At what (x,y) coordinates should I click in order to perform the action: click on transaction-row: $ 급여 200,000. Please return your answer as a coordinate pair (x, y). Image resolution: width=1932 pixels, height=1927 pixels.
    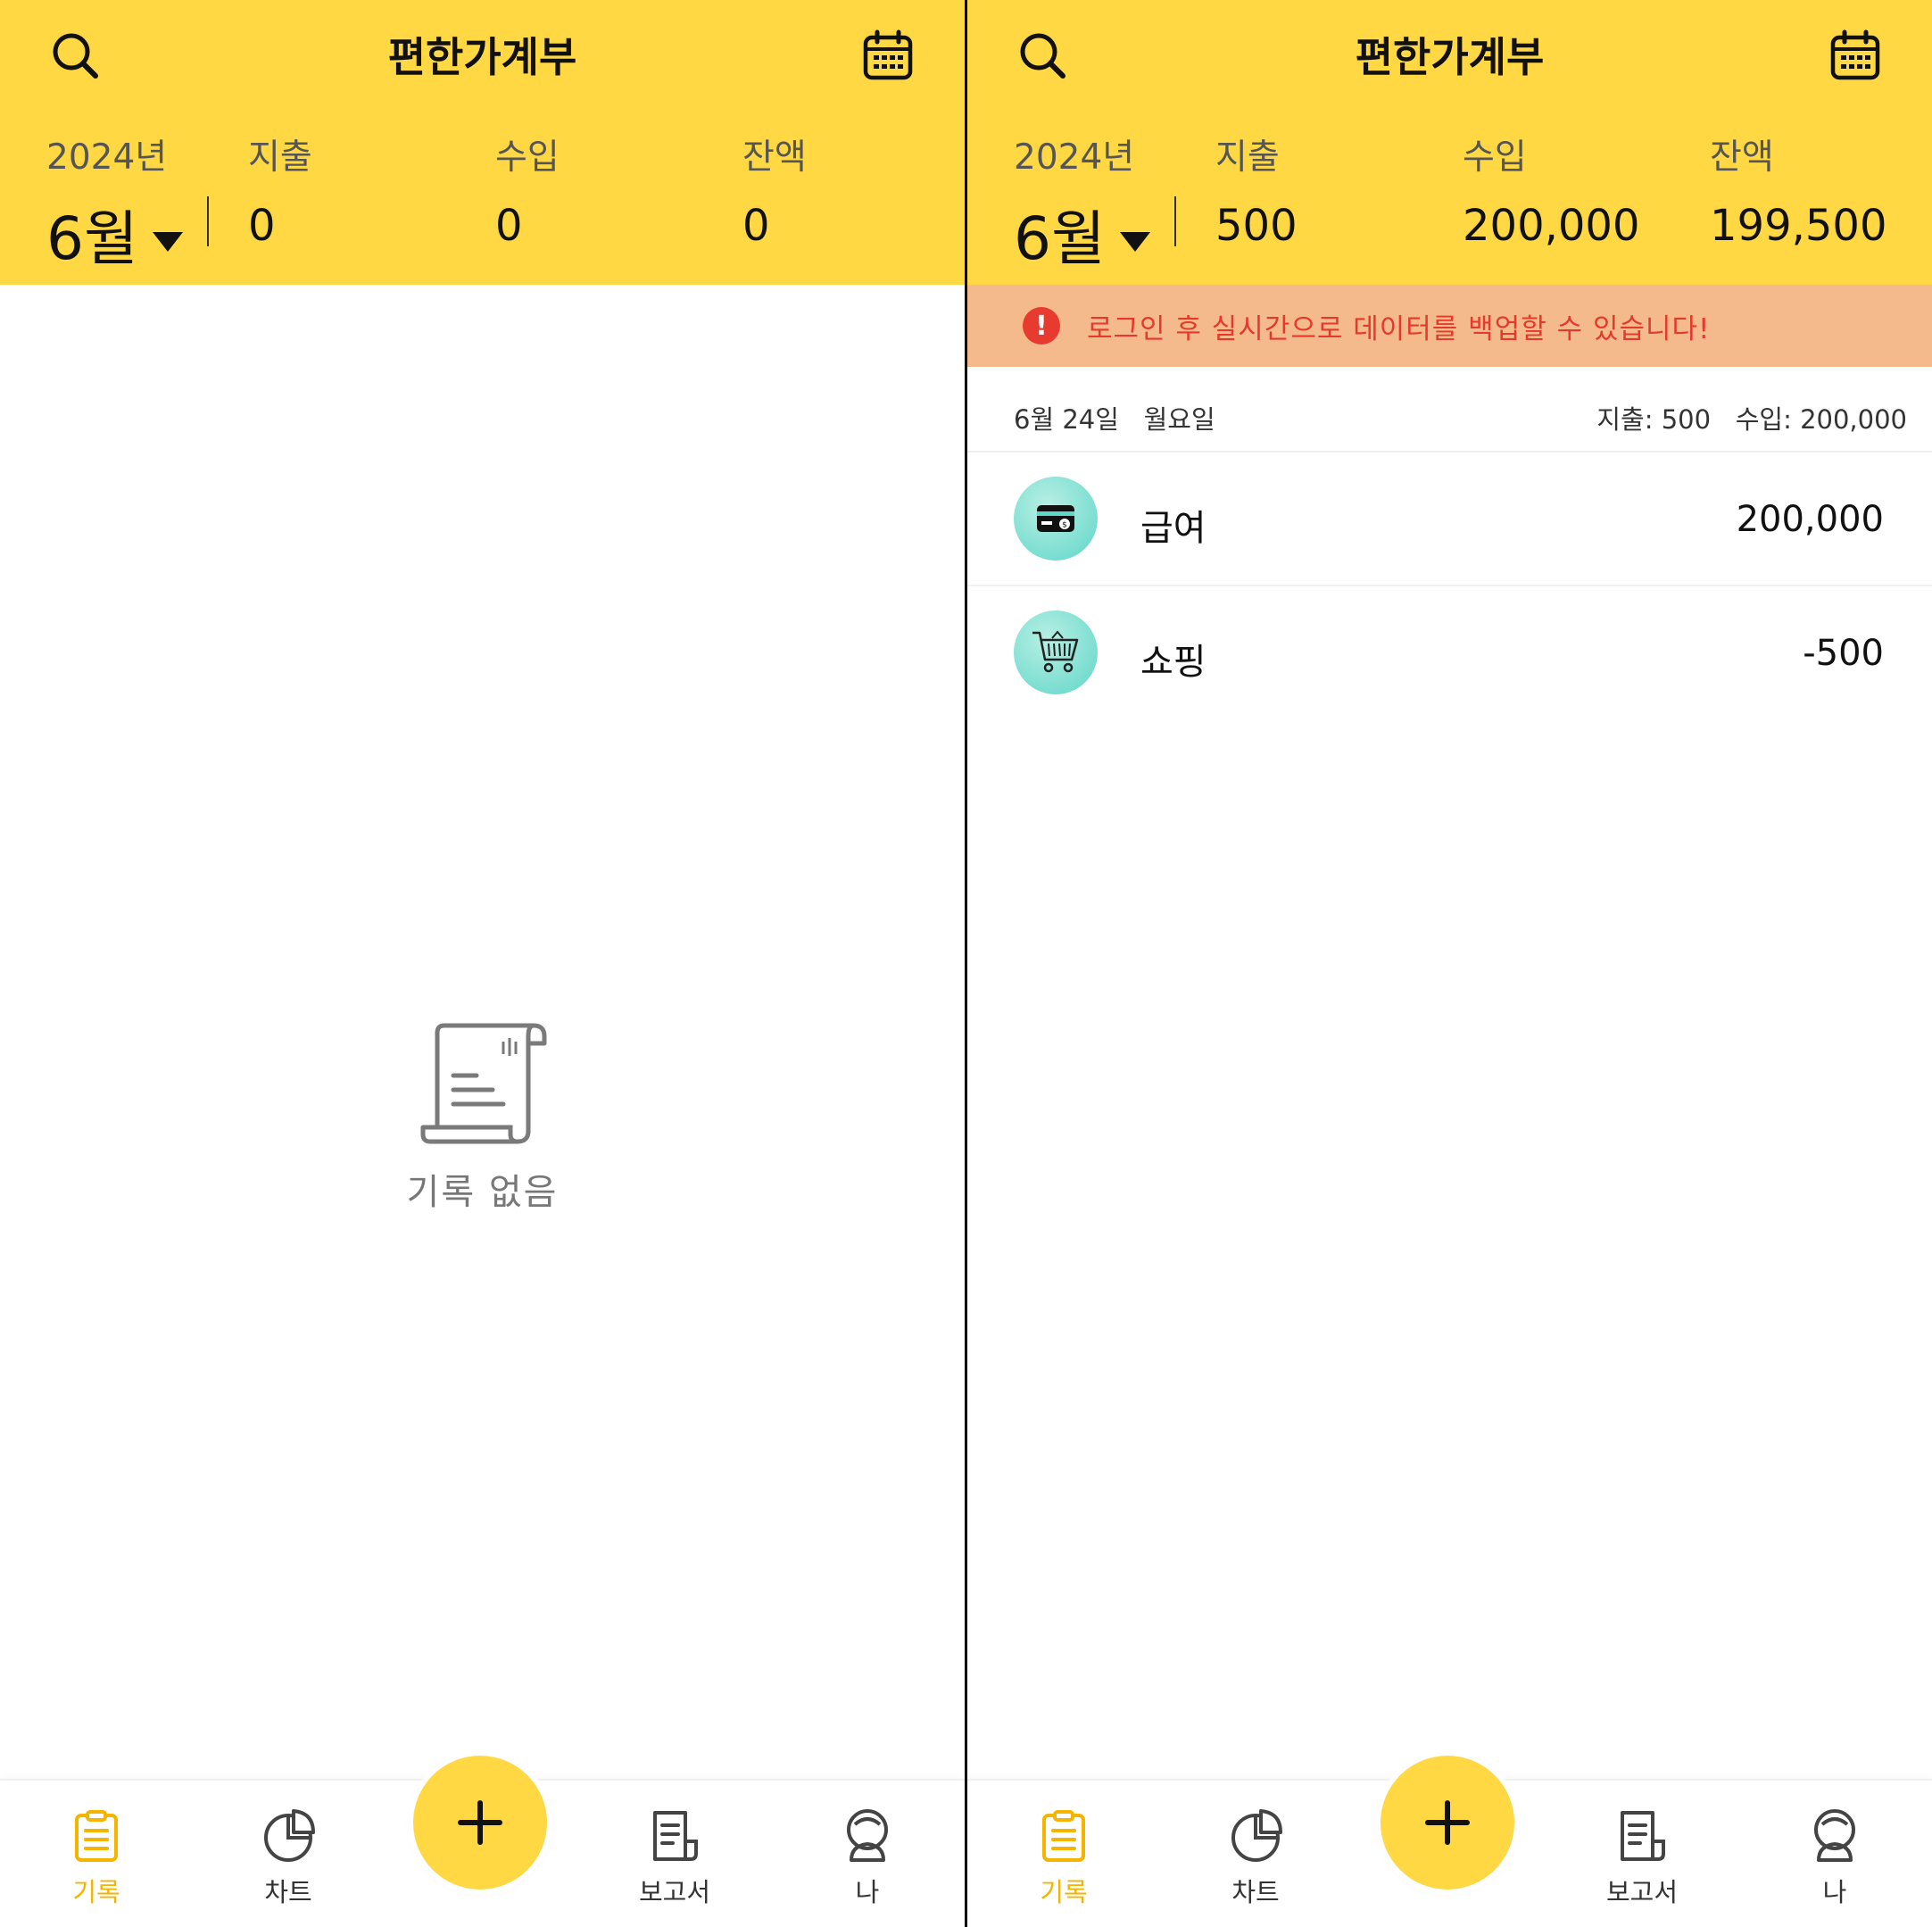
    Looking at the image, I should click on (1449, 519).